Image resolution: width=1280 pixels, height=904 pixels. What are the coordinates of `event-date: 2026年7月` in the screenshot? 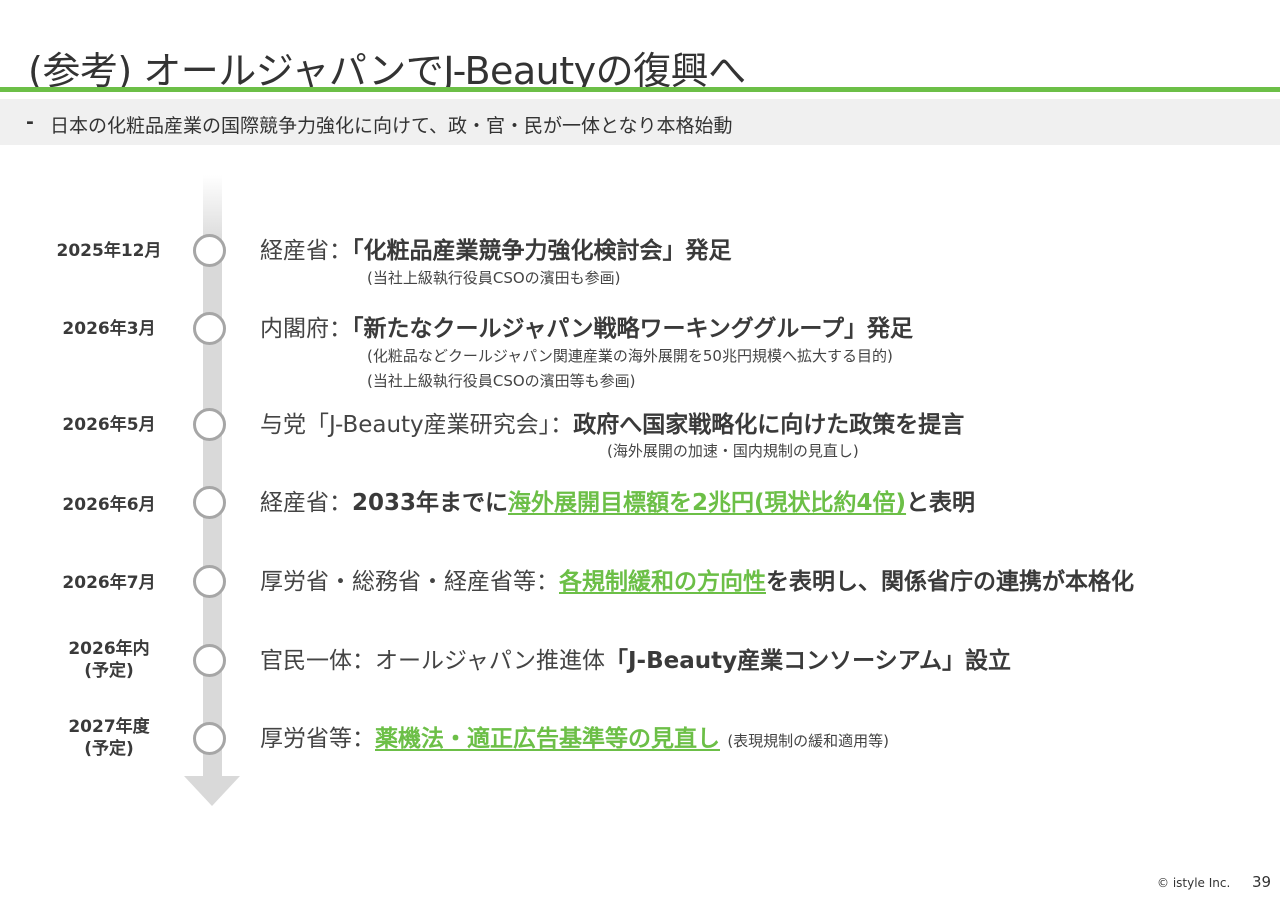 It's located at (109, 583).